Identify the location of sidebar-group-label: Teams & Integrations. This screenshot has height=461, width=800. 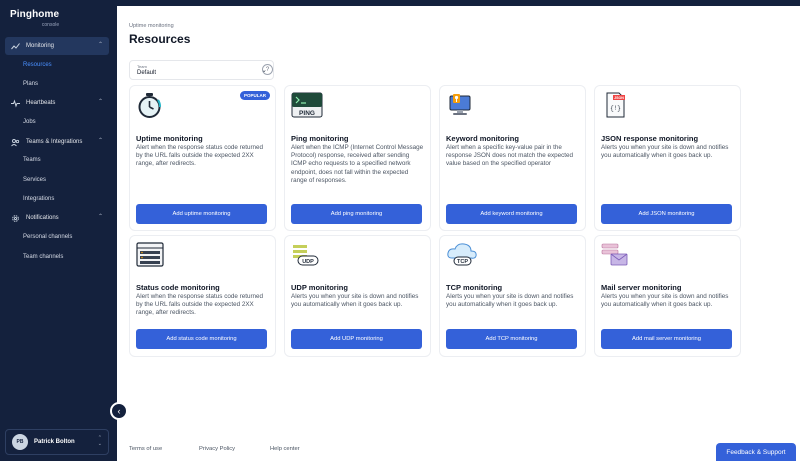
(54, 142).